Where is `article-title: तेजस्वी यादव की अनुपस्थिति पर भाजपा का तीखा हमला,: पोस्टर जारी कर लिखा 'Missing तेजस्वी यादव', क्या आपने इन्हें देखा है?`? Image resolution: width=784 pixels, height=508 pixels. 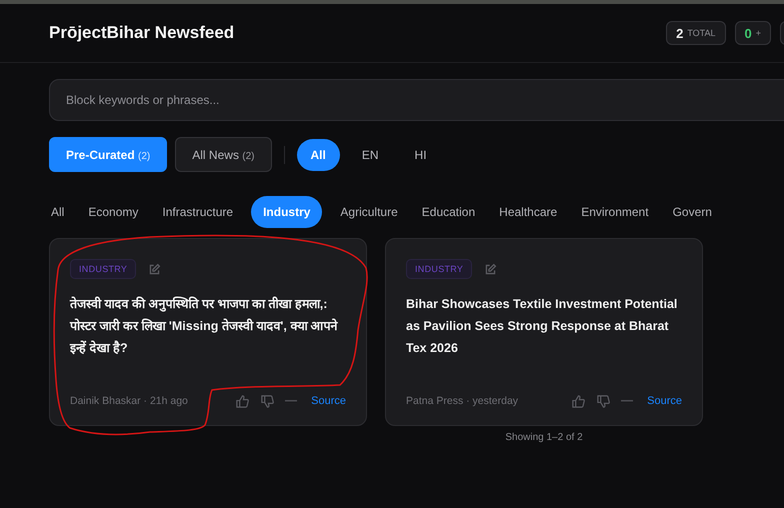
article-title: तेजस्वी यादव की अनुपस्थिति पर भाजपा का तीखा हमला,: पोस्टर जारी कर लिखा 'Missing तेजस्वी यादव', क्या आपने इन्हें देखा है? is located at coordinates (208, 326).